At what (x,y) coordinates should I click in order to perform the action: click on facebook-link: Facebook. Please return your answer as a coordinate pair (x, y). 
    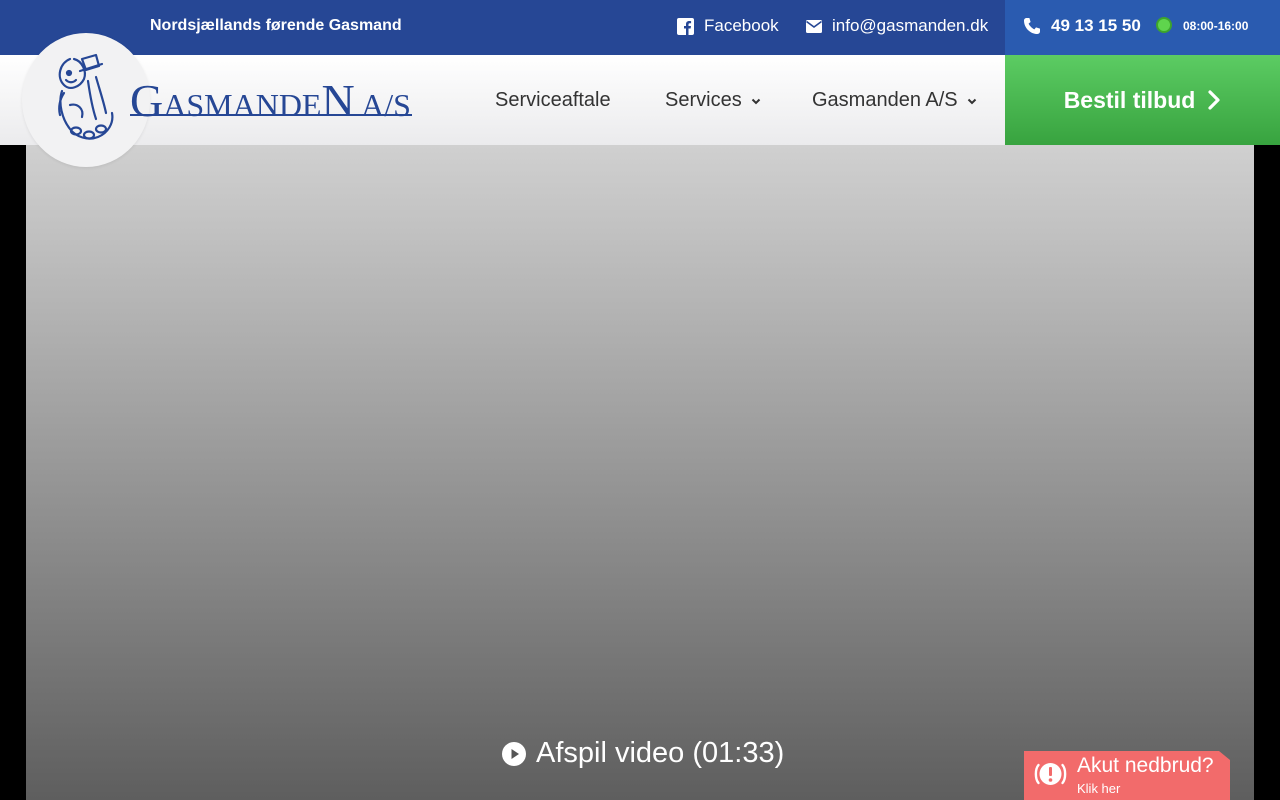
    Looking at the image, I should click on (728, 26).